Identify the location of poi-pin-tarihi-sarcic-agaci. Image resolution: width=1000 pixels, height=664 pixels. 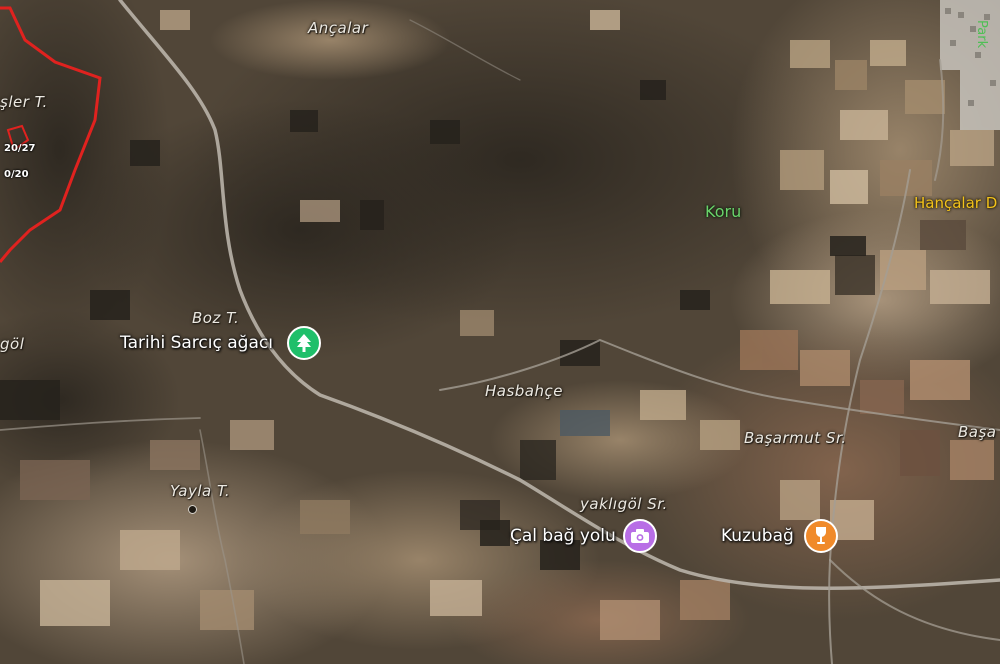
(304, 343).